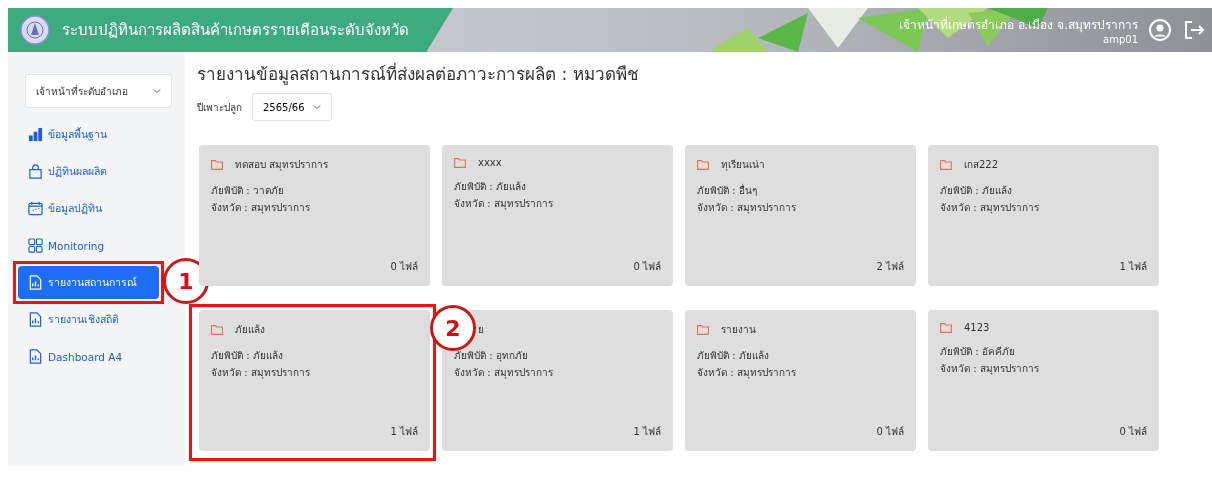 The height and width of the screenshot is (477, 1212). Describe the element at coordinates (738, 330) in the screenshot. I see `card-title: รายงาน` at that location.